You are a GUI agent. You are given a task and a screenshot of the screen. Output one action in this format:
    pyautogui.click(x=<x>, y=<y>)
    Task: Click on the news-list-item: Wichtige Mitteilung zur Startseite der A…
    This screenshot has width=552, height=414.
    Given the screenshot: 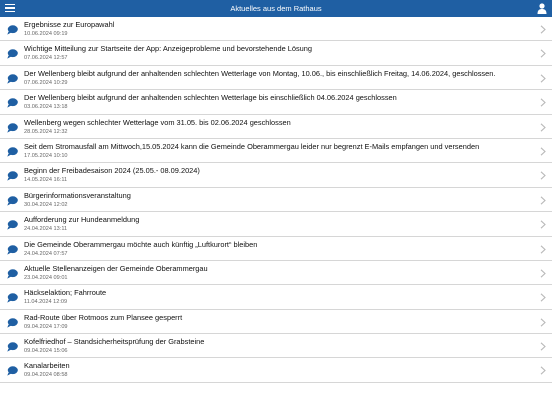 What is the action you would take?
    pyautogui.click(x=276, y=53)
    